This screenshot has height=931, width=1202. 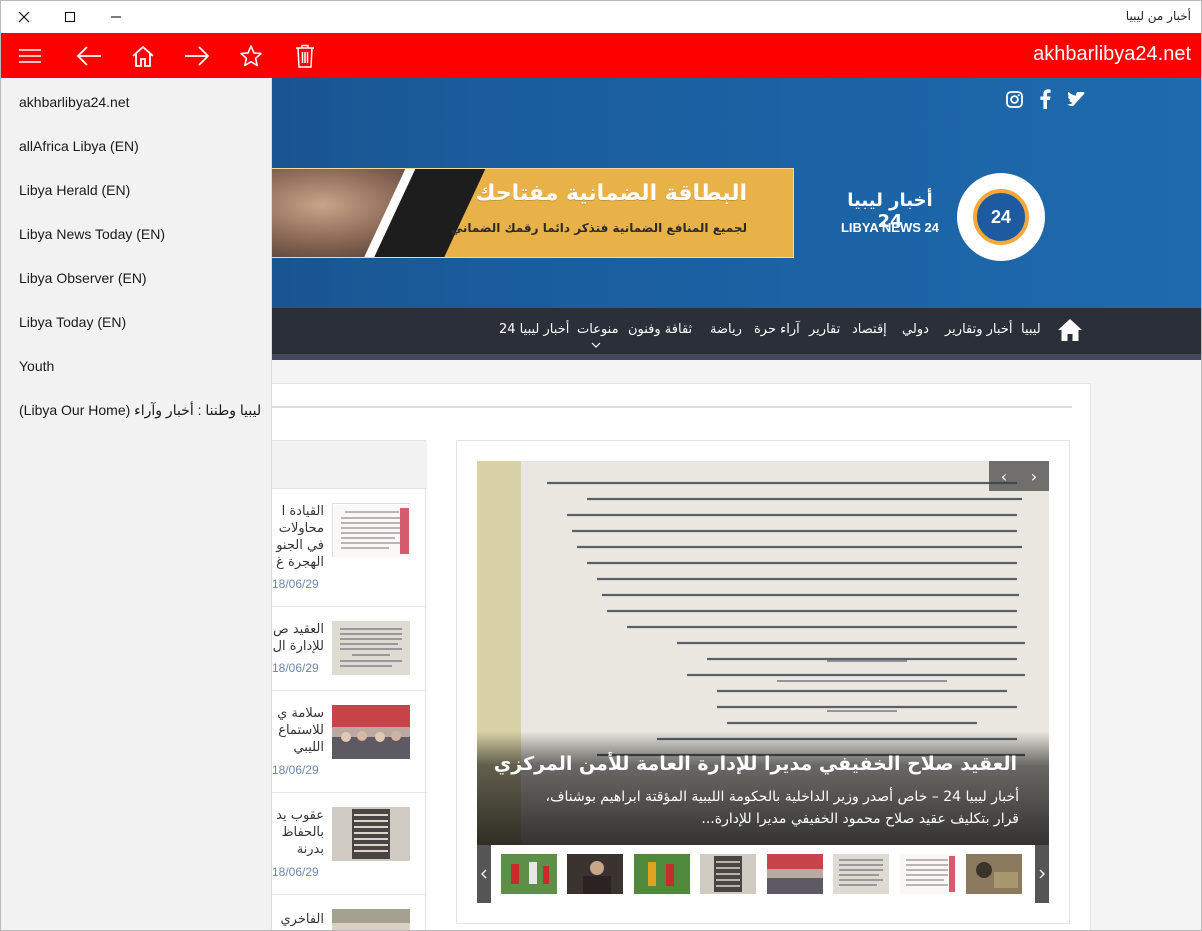 I want to click on slider-thumbnails, so click(x=763, y=874).